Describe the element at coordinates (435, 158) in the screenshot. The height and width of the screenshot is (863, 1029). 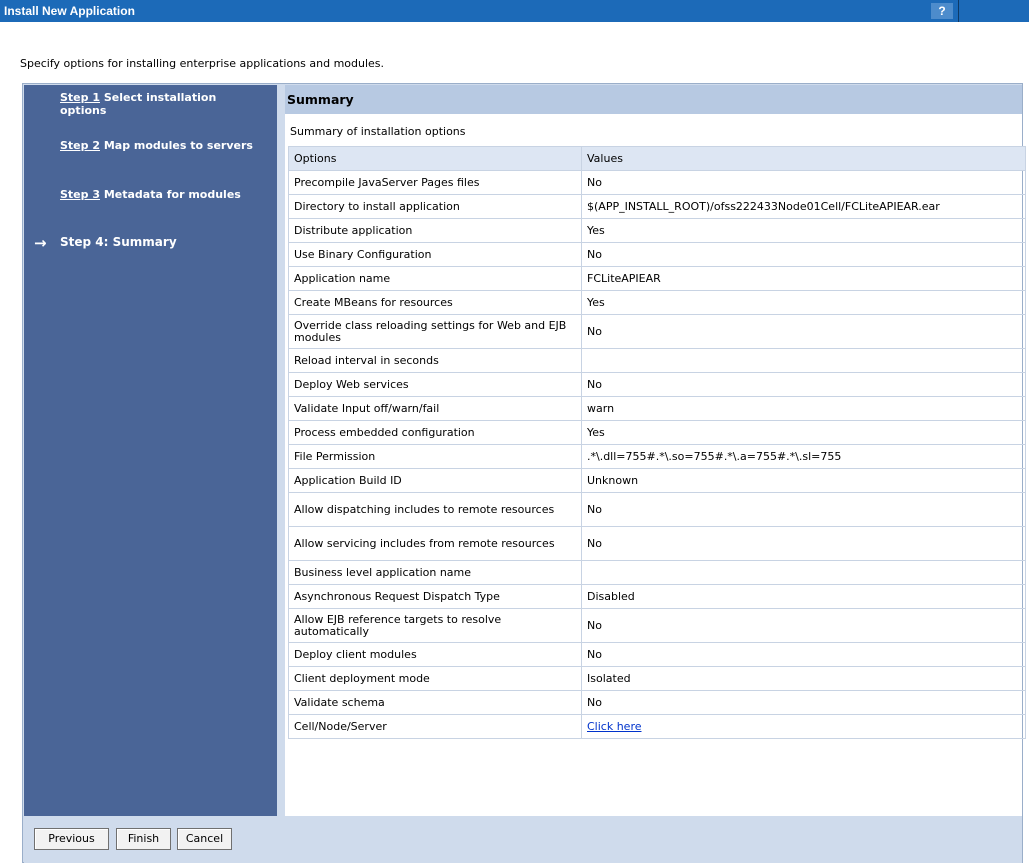
I see `options-column-header: Options` at that location.